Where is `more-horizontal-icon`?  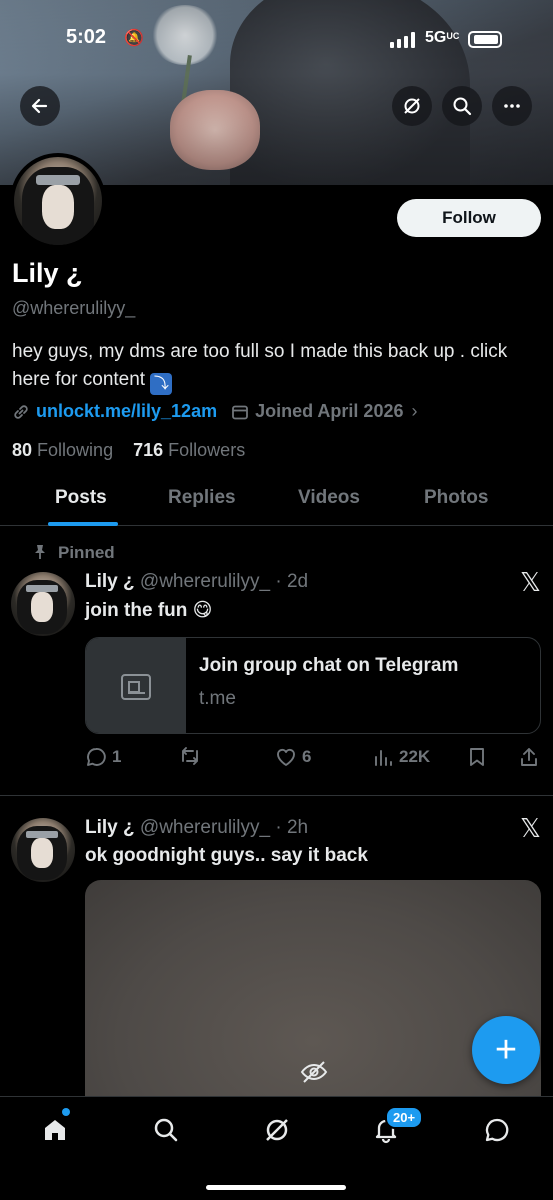
more-horizontal-icon is located at coordinates (512, 106).